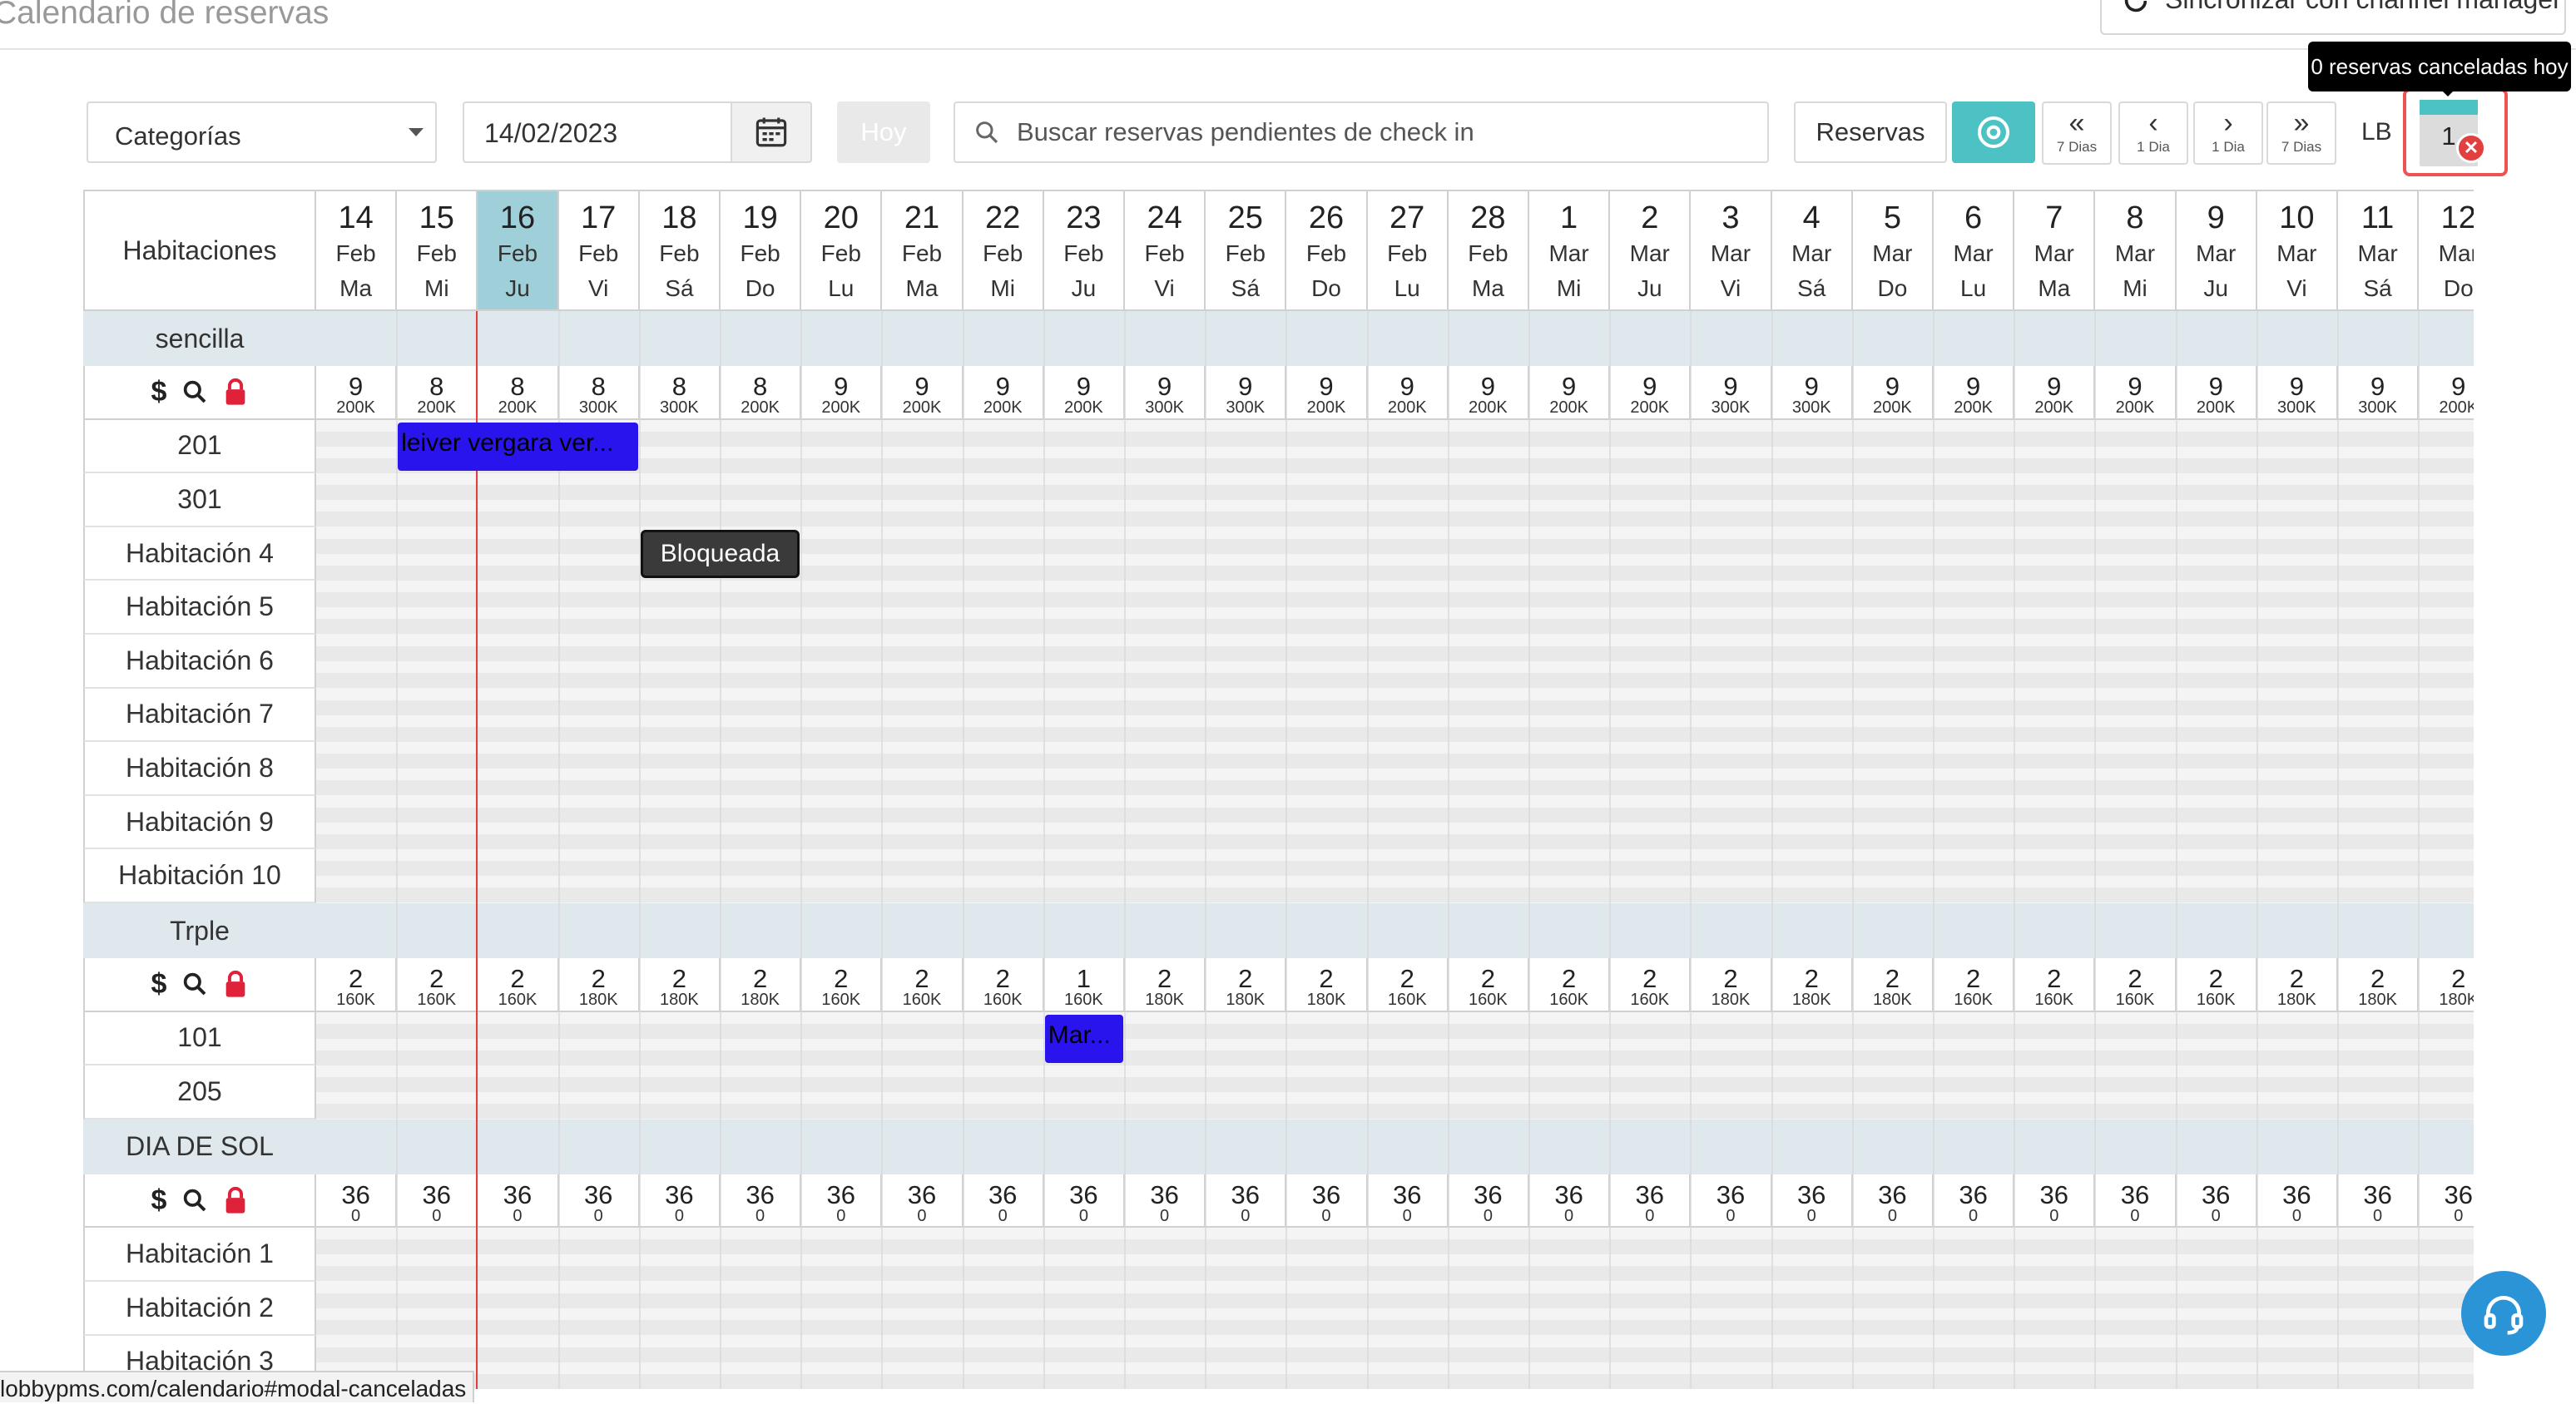  What do you see at coordinates (262, 132) in the screenshot?
I see `category-select: Categorías` at bounding box center [262, 132].